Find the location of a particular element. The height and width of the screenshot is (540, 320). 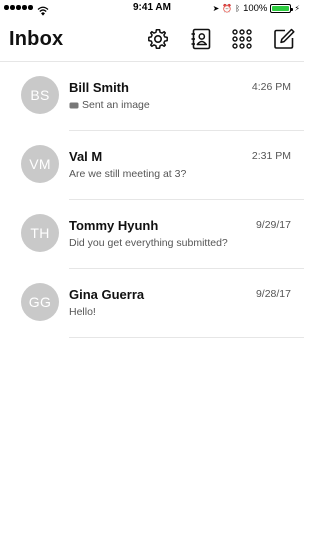

preview-text: Are we still meeting at 3? is located at coordinates (128, 174).